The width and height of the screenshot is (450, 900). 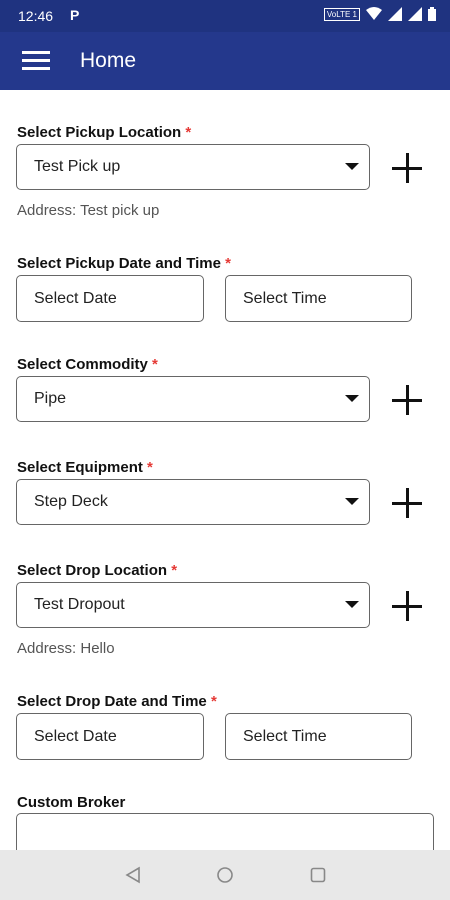 I want to click on volte-badge: VoLTE 1, so click(x=341, y=14).